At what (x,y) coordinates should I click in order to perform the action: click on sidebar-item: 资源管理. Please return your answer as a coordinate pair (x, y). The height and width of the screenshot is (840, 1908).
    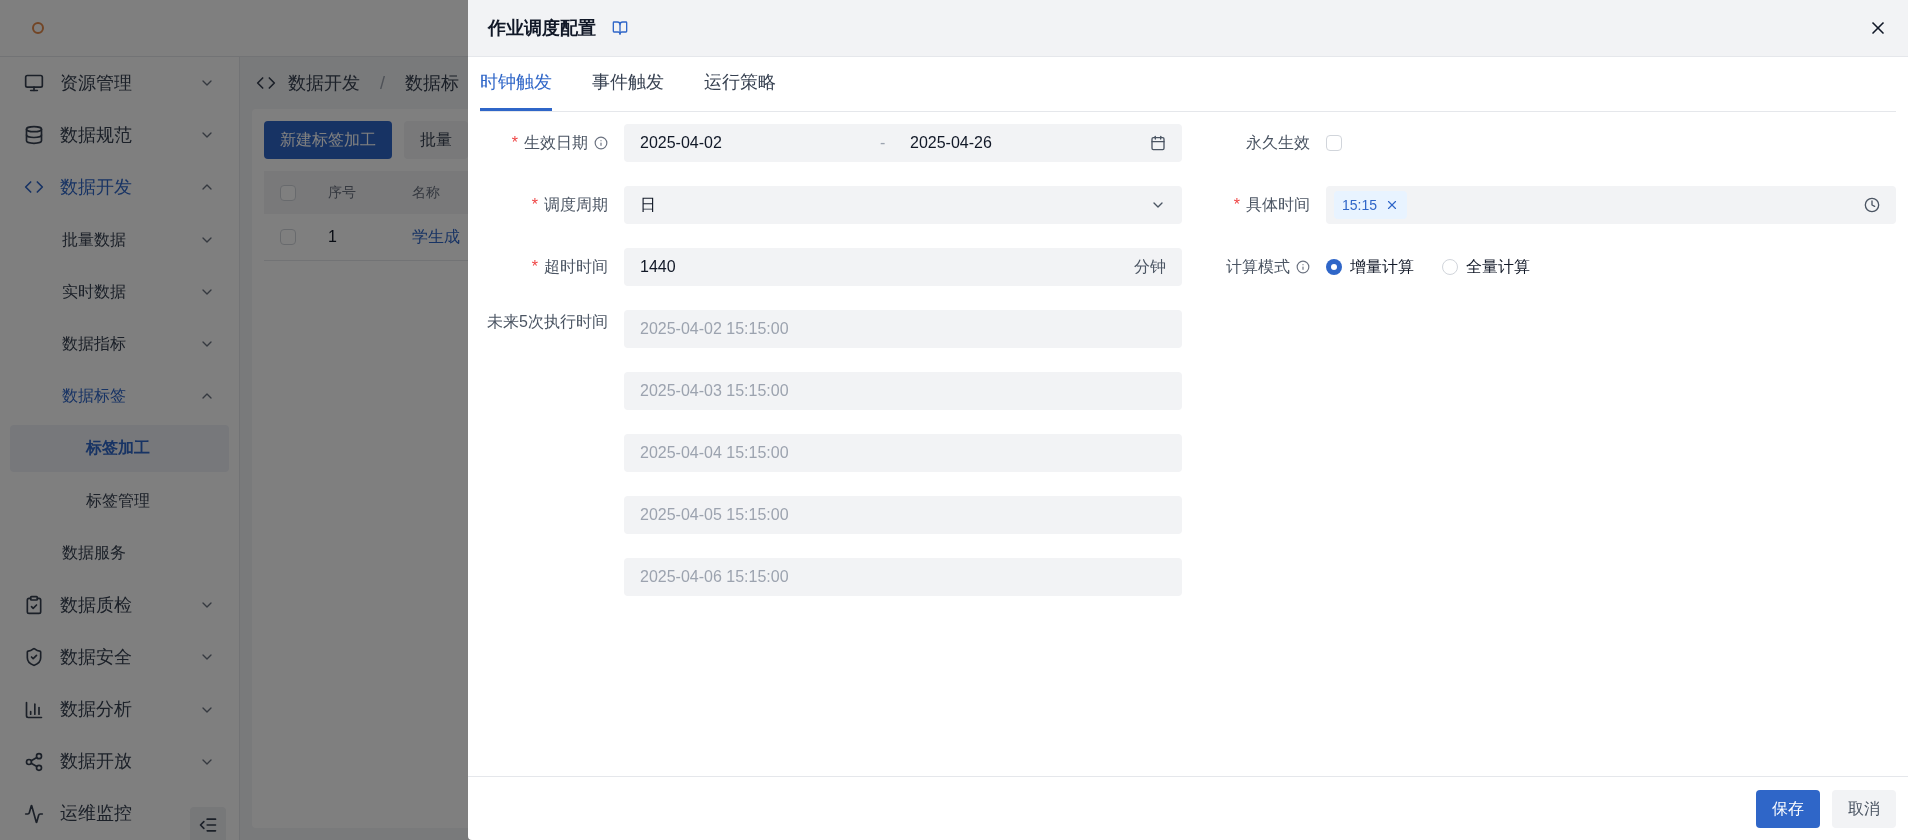
    Looking at the image, I should click on (119, 83).